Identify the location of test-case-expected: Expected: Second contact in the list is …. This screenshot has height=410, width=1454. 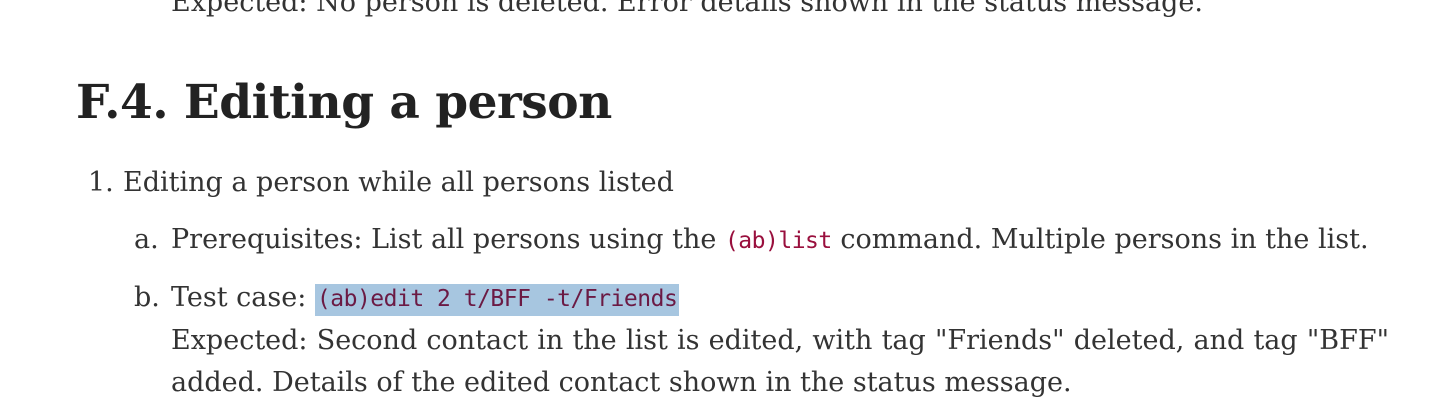
(780, 361).